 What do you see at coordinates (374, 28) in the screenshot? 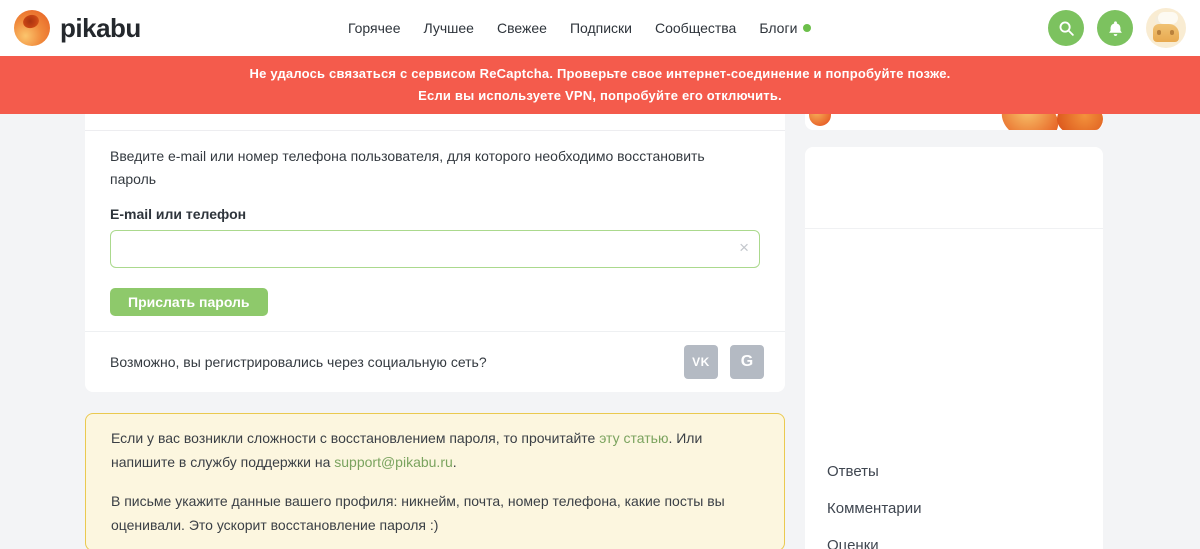
I see `nav-hot: Горячее` at bounding box center [374, 28].